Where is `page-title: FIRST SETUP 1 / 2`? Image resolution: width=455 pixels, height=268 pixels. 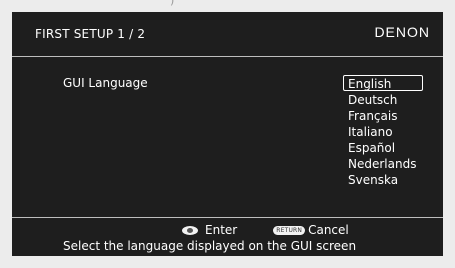 page-title: FIRST SETUP 1 / 2 is located at coordinates (90, 34).